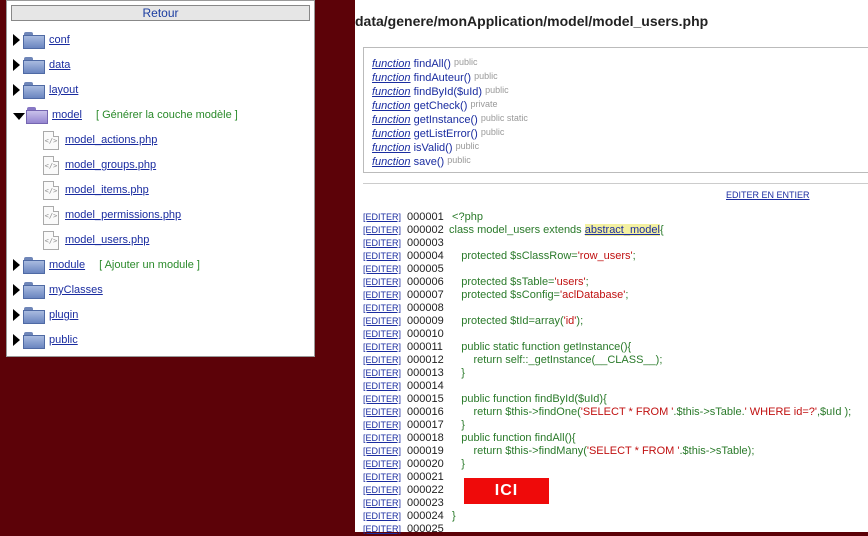 This screenshot has height=536, width=868. Describe the element at coordinates (620, 92) in the screenshot. I see `method-item: function findById($uId) public` at that location.